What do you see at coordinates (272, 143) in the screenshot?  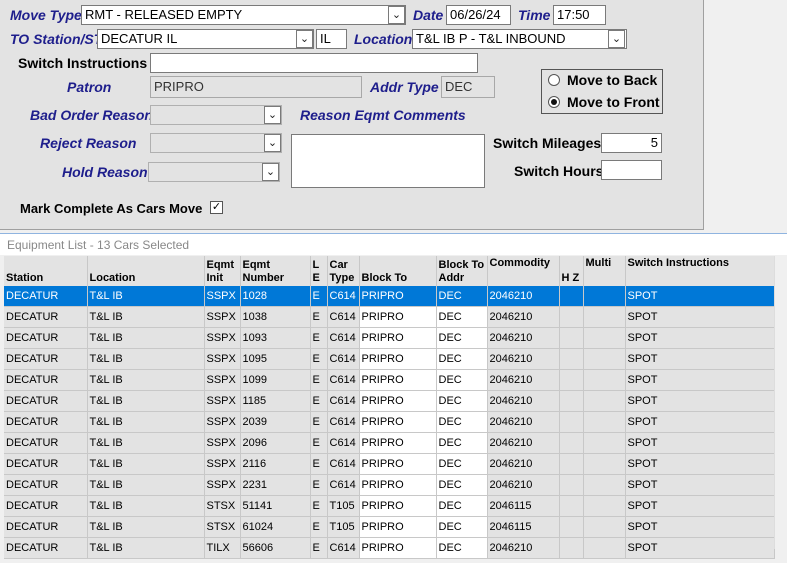 I see `reject-dropdown-icon: ⌄` at bounding box center [272, 143].